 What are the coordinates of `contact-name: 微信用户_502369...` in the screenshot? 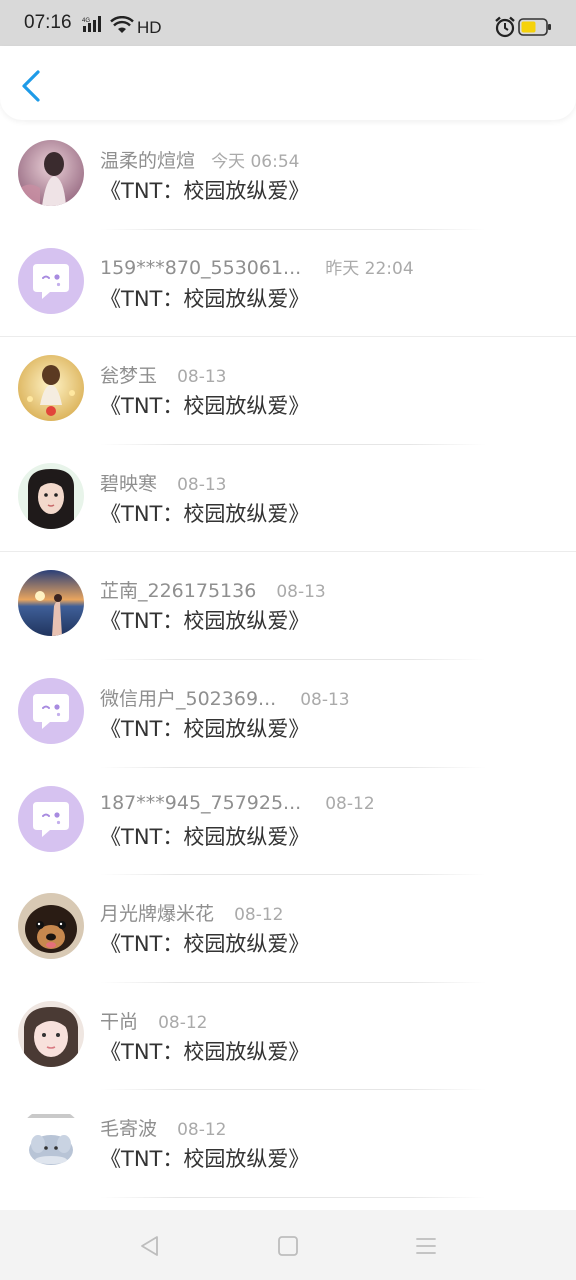 It's located at (188, 698).